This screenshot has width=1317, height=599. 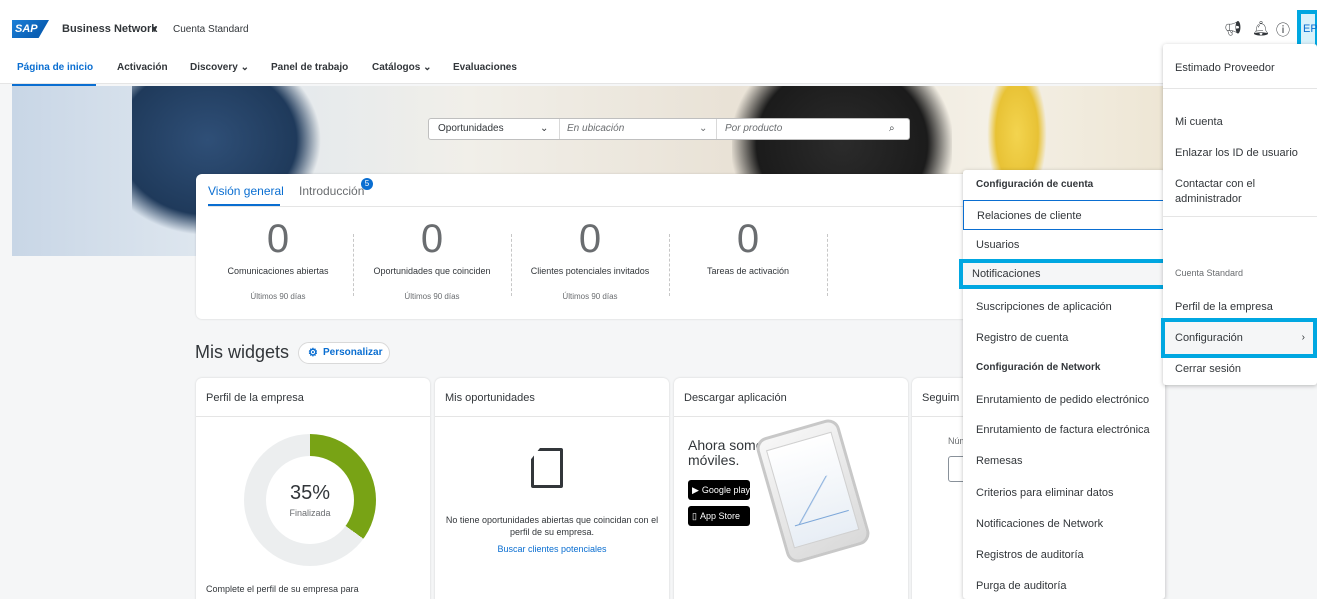 What do you see at coordinates (353, 352) in the screenshot?
I see `customize-label: Personalizar` at bounding box center [353, 352].